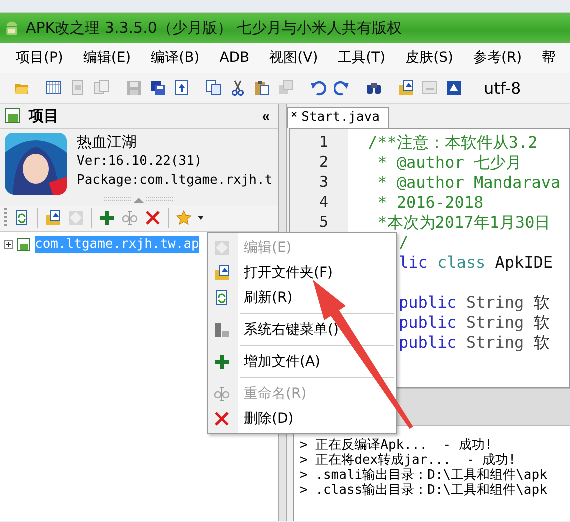  Describe the element at coordinates (409, 460) in the screenshot. I see `output-line: > 正在将dex转成jar... - 成功!` at that location.